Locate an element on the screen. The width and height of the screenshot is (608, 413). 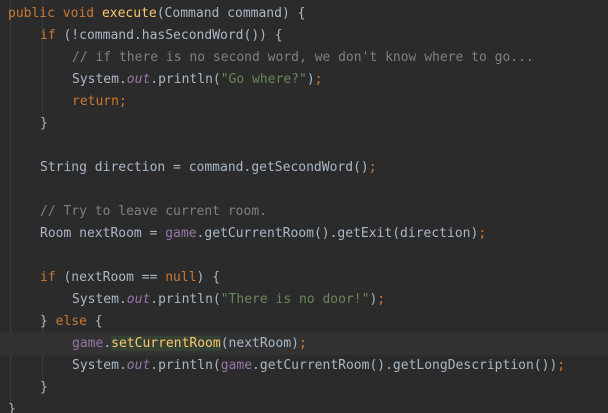
code-line: public void execute(Command command) { is located at coordinates (157, 13).